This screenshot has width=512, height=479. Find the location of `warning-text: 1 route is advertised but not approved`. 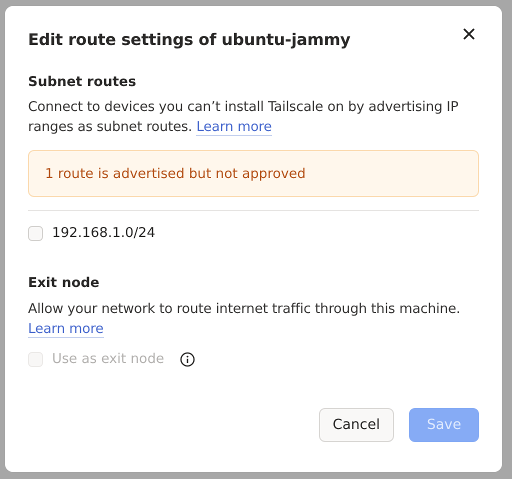

warning-text: 1 route is advertised but not approved is located at coordinates (175, 174).